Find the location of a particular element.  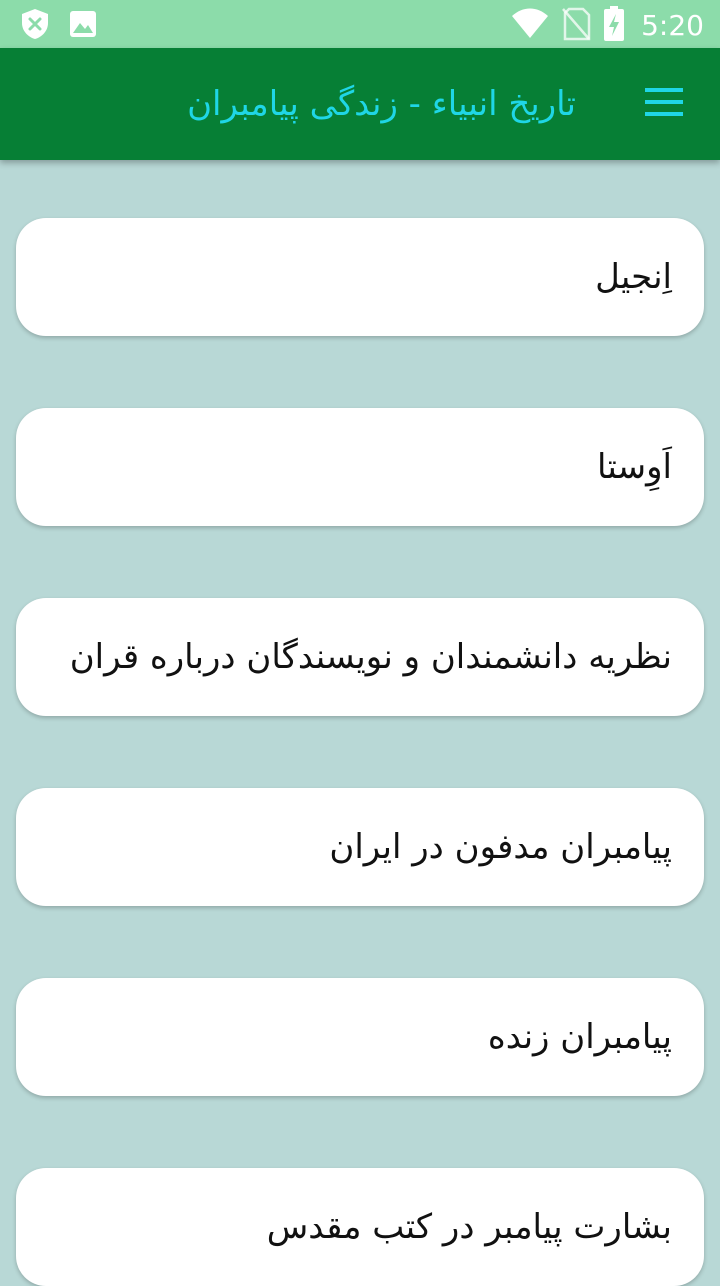

list-item: بشارت پیامبر در کتب مقدس is located at coordinates (360, 1227).